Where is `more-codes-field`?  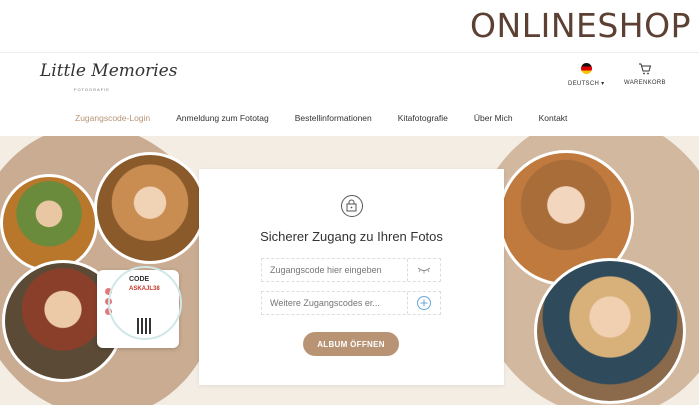
more-codes-field is located at coordinates (351, 303).